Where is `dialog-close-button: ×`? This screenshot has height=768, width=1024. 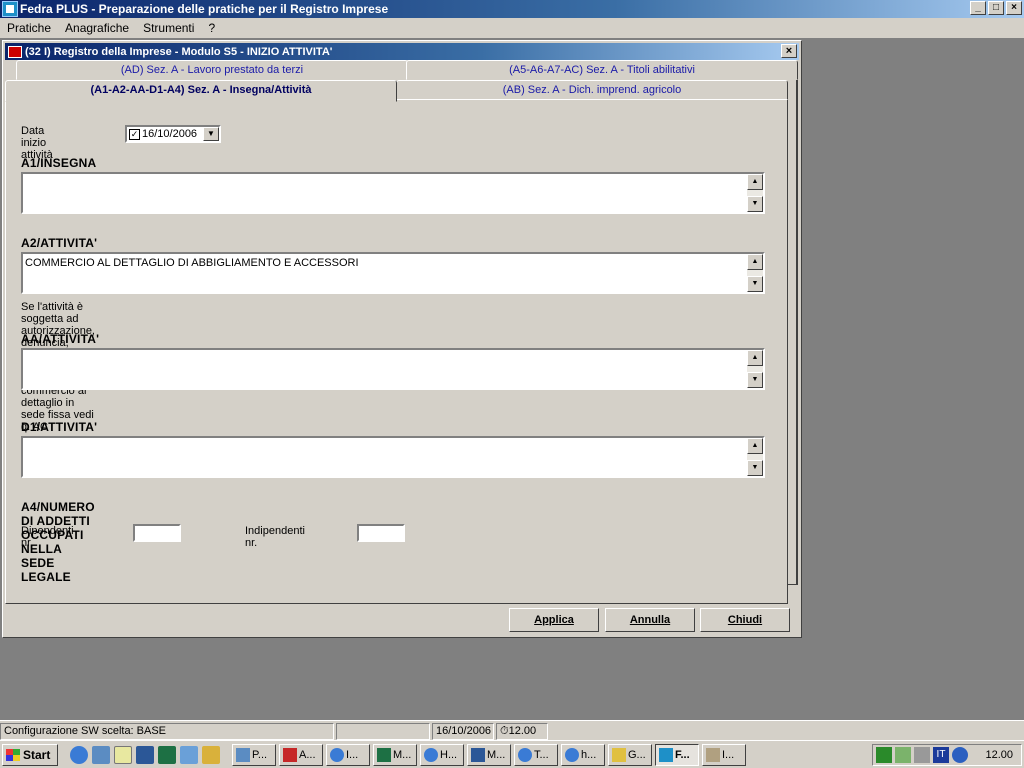
dialog-close-button: × is located at coordinates (789, 51).